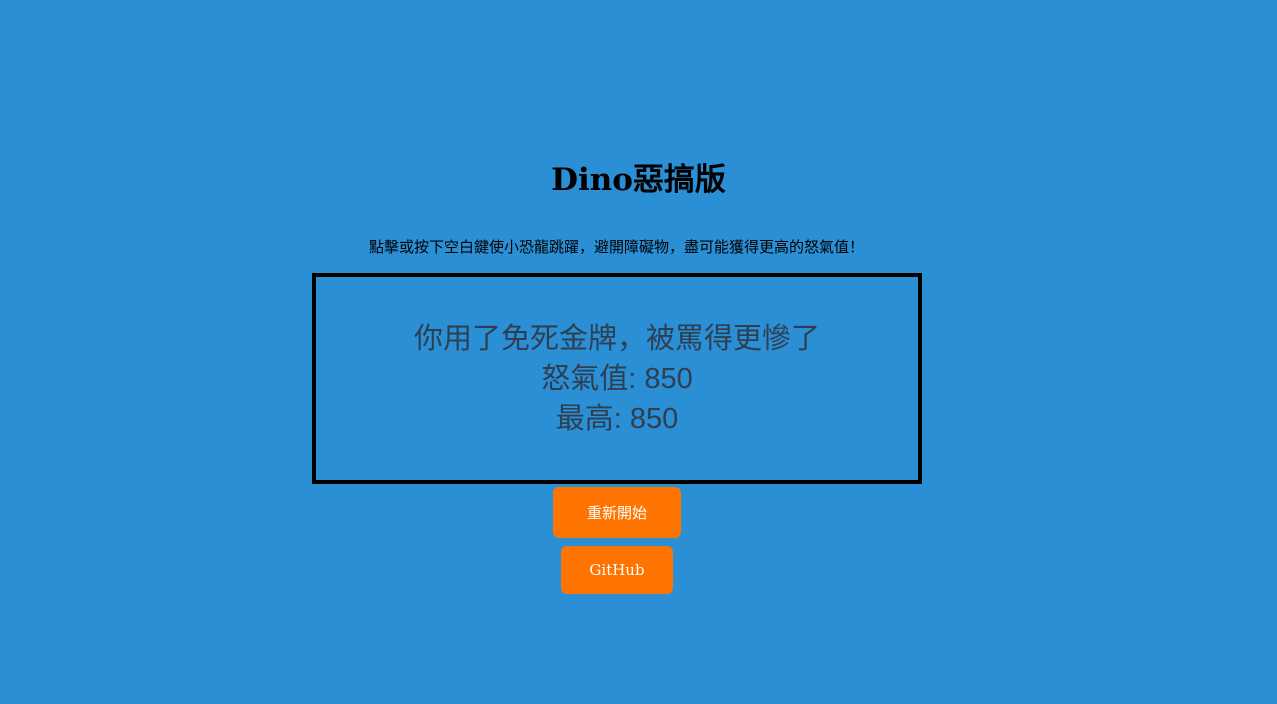 Image resolution: width=1277 pixels, height=704 pixels. I want to click on github-button: GitHub, so click(617, 570).